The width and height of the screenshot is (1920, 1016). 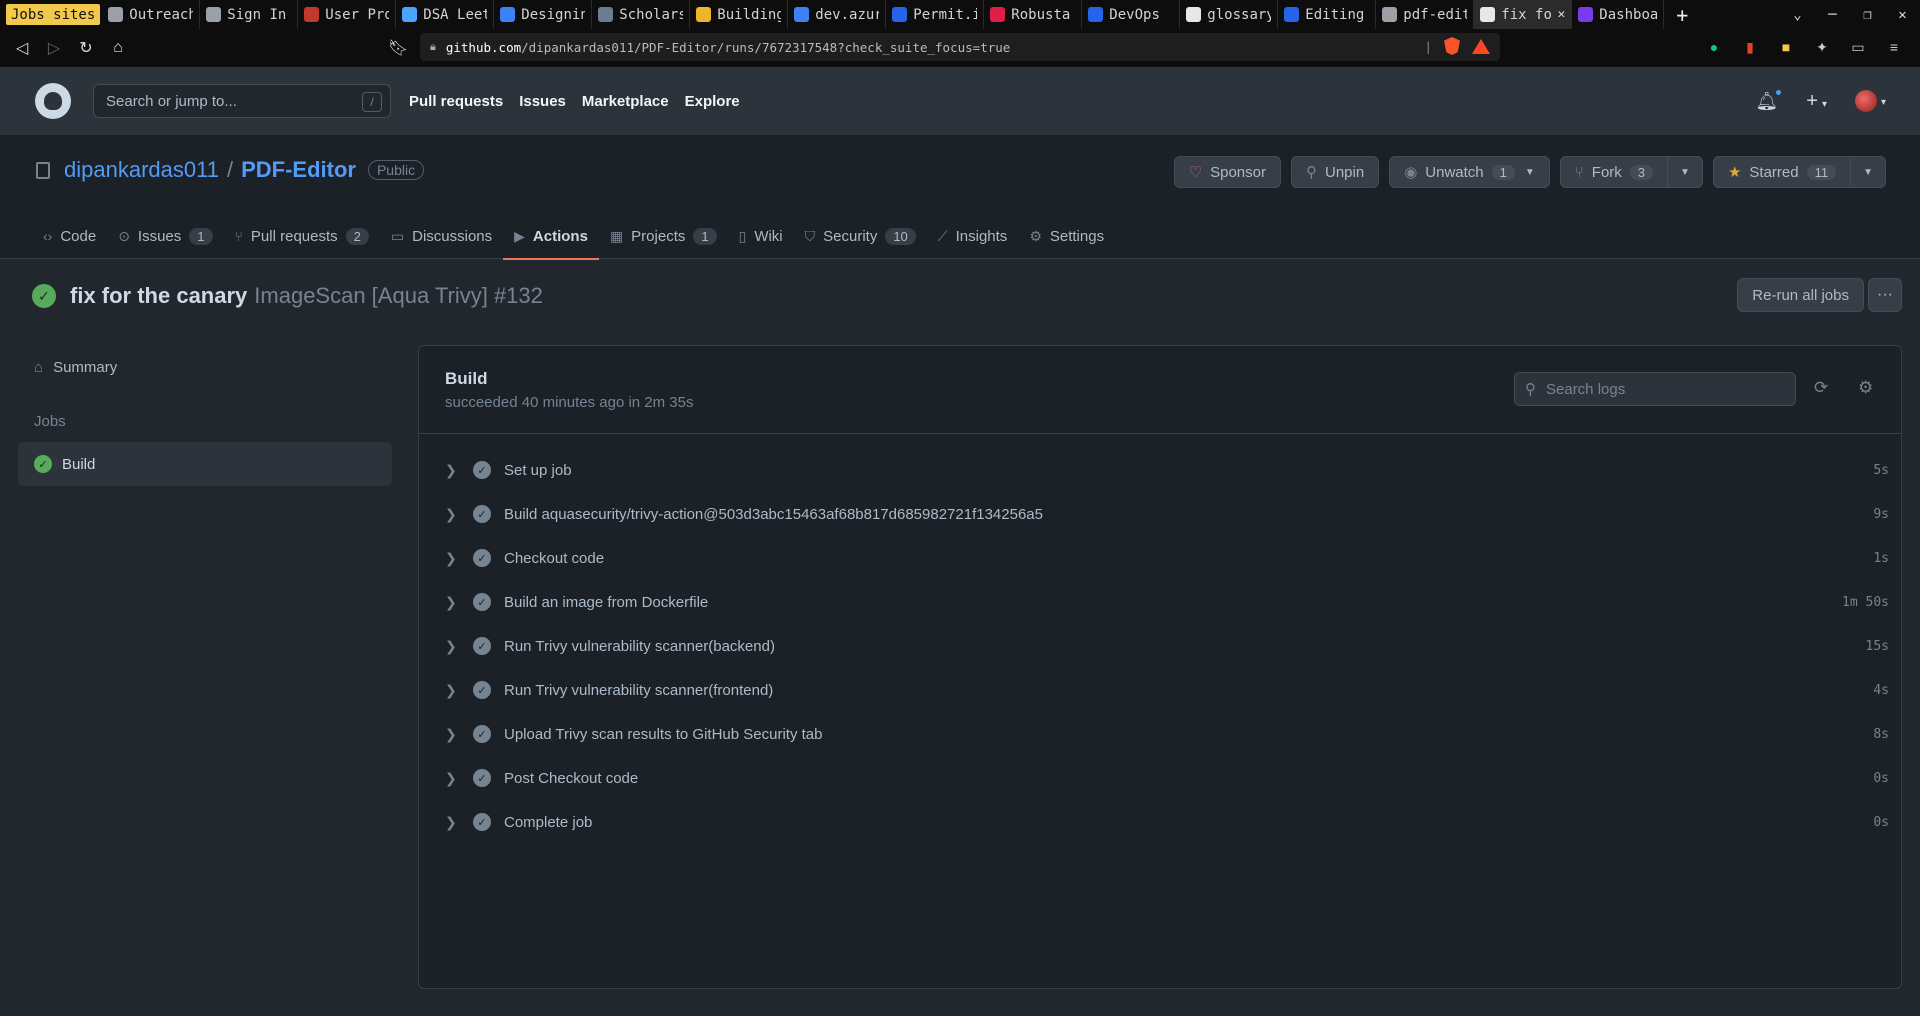 What do you see at coordinates (1786, 47) in the screenshot?
I see `extension-yellow-icon: ■` at bounding box center [1786, 47].